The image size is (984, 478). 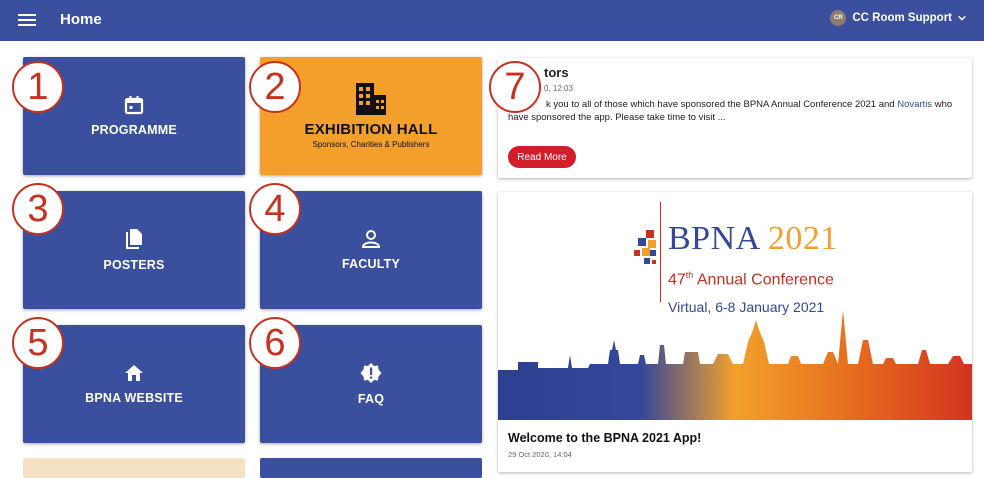 I want to click on news-title: tors, so click(x=556, y=72).